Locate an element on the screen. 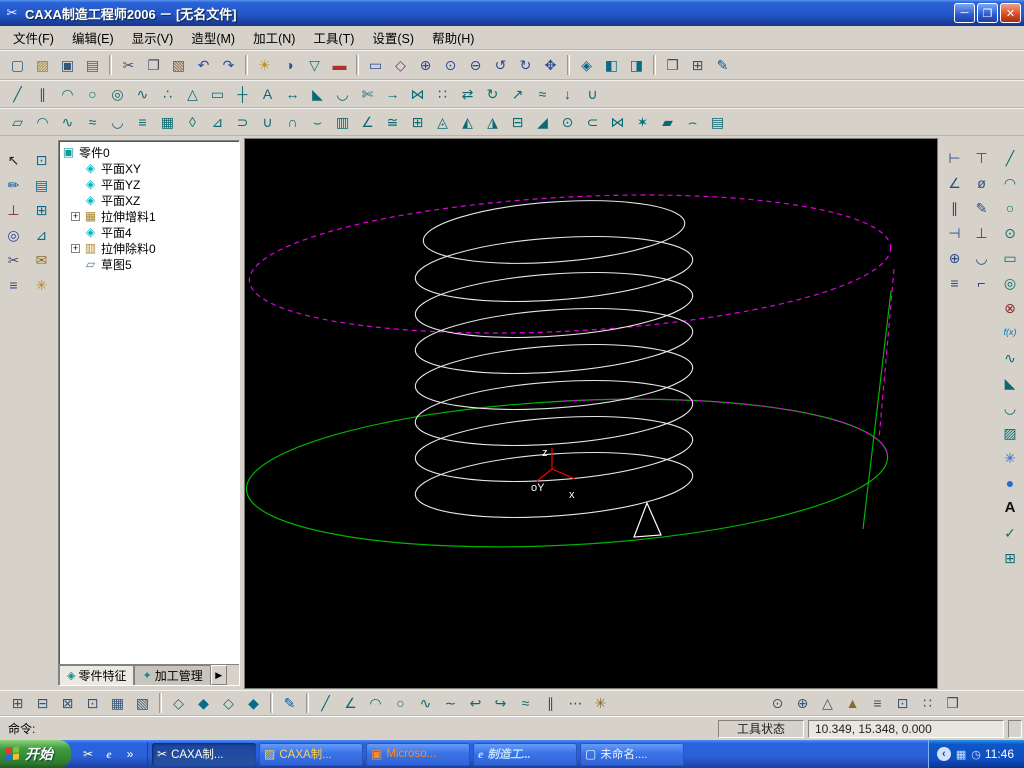 Image resolution: width=1024 pixels, height=768 pixels. fillet-tool-icon: ◡ is located at coordinates (1010, 407).